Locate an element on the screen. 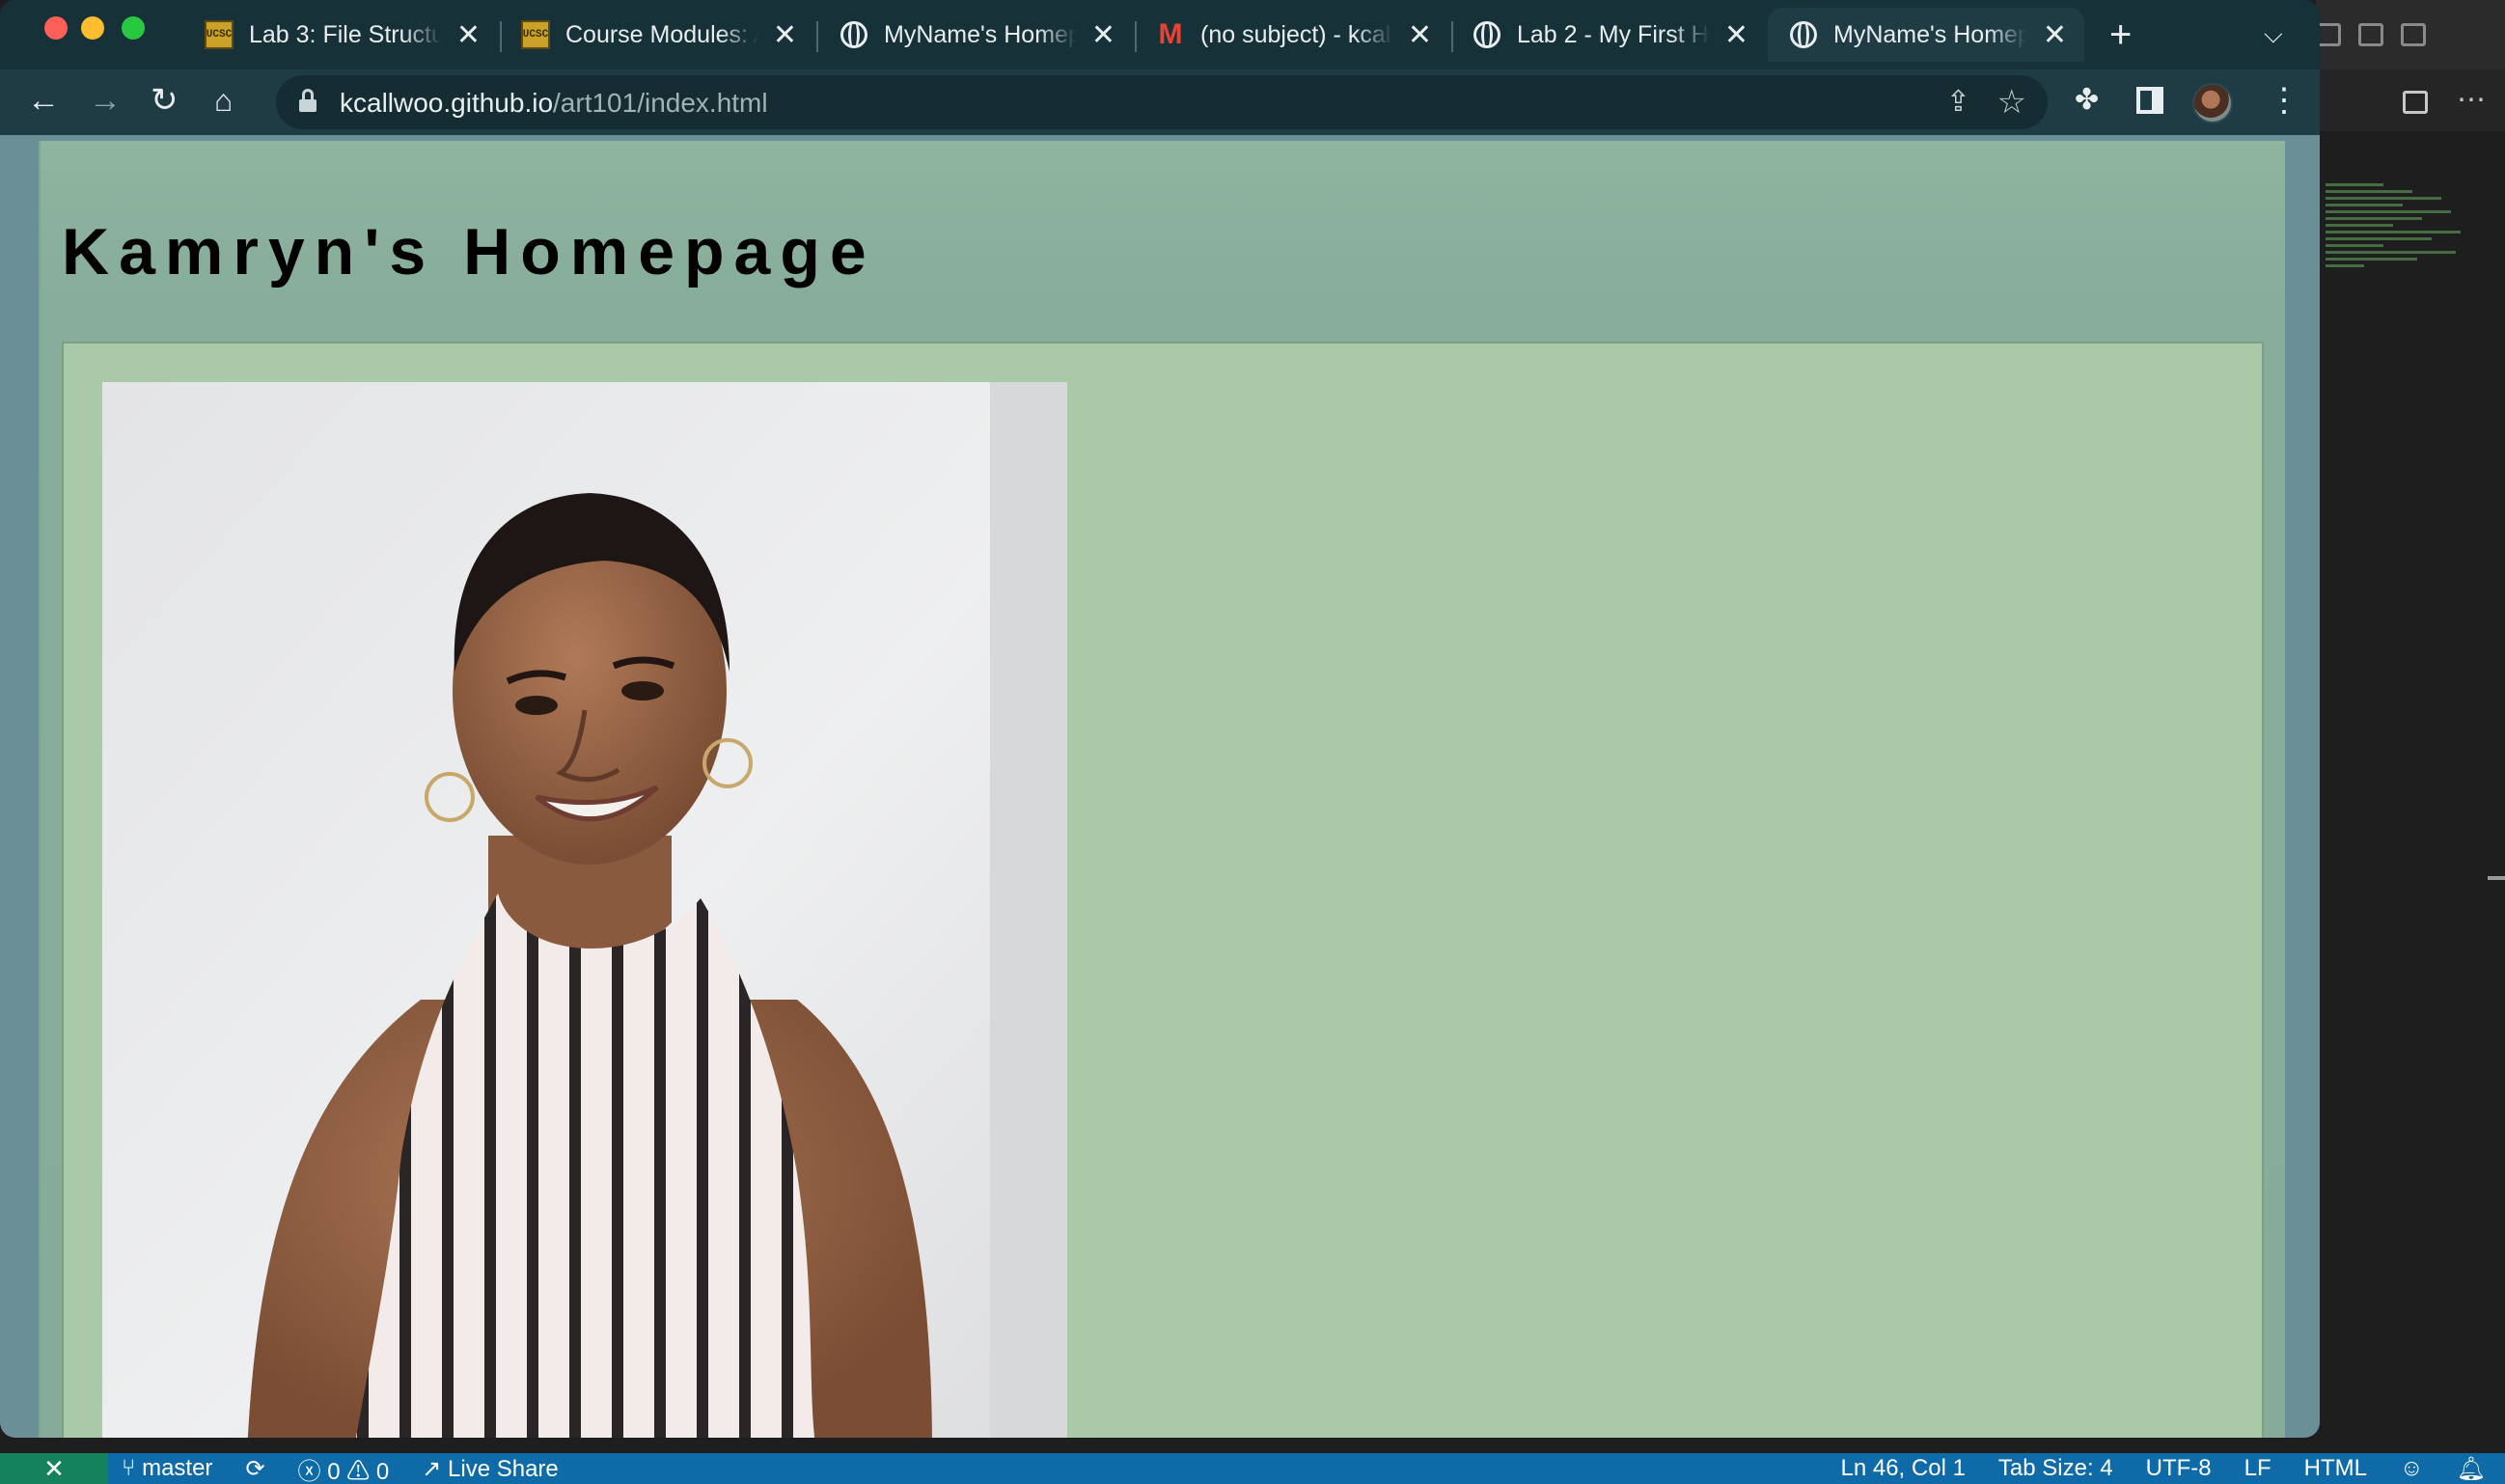 This screenshot has height=1484, width=2505. extensions-puzzle-icon: ✤ is located at coordinates (2087, 100).